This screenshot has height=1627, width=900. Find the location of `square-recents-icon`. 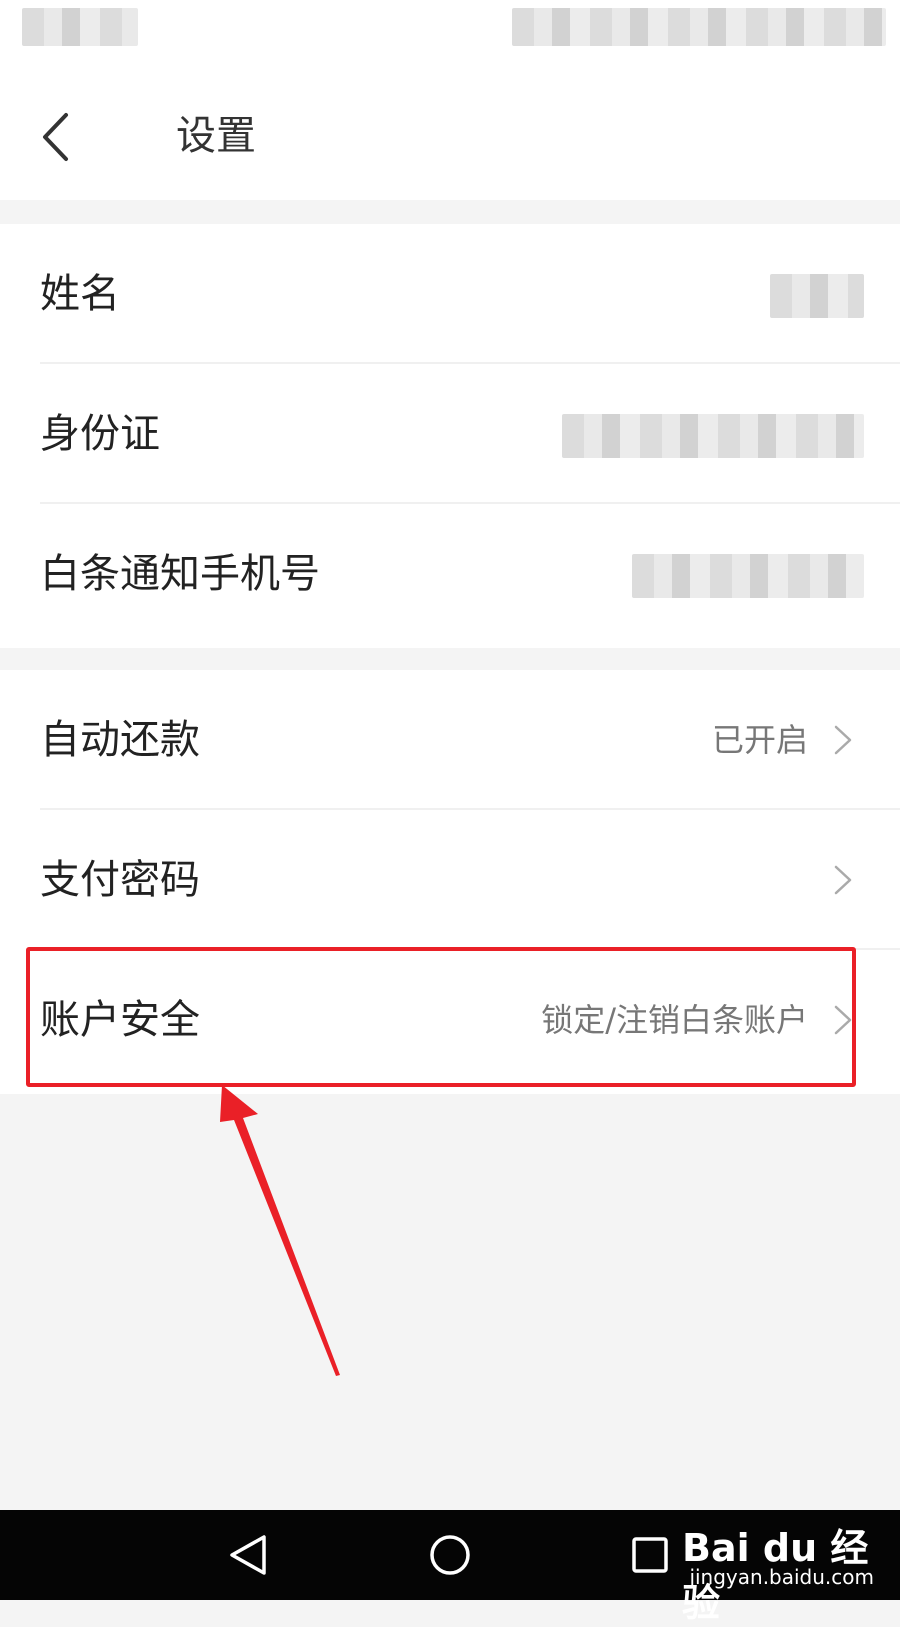

square-recents-icon is located at coordinates (650, 1555).